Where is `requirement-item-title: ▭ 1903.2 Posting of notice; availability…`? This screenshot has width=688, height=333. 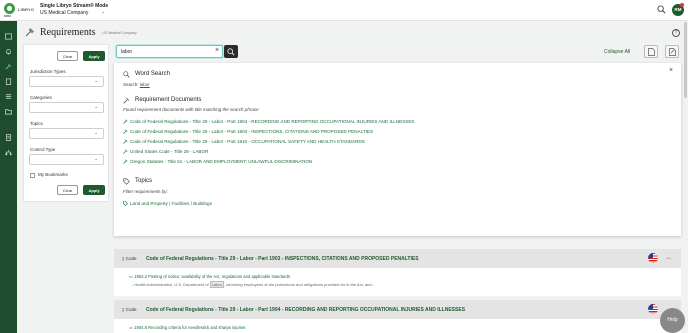 requirement-item-title: ▭ 1903.2 Posting of notice; availability… is located at coordinates (209, 276).